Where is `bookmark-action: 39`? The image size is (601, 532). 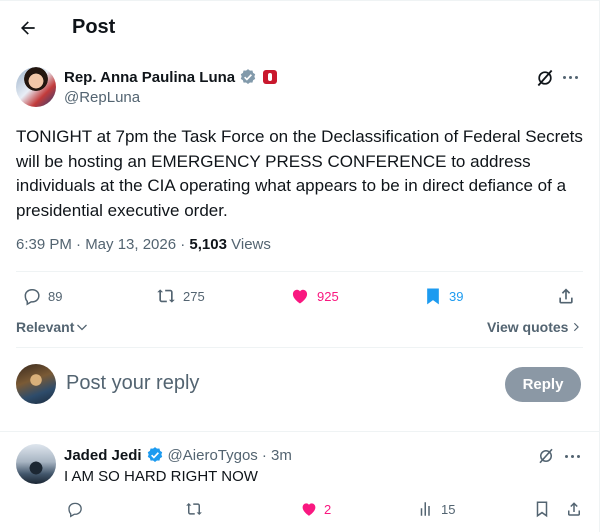
bookmark-action: 39 is located at coordinates (443, 296).